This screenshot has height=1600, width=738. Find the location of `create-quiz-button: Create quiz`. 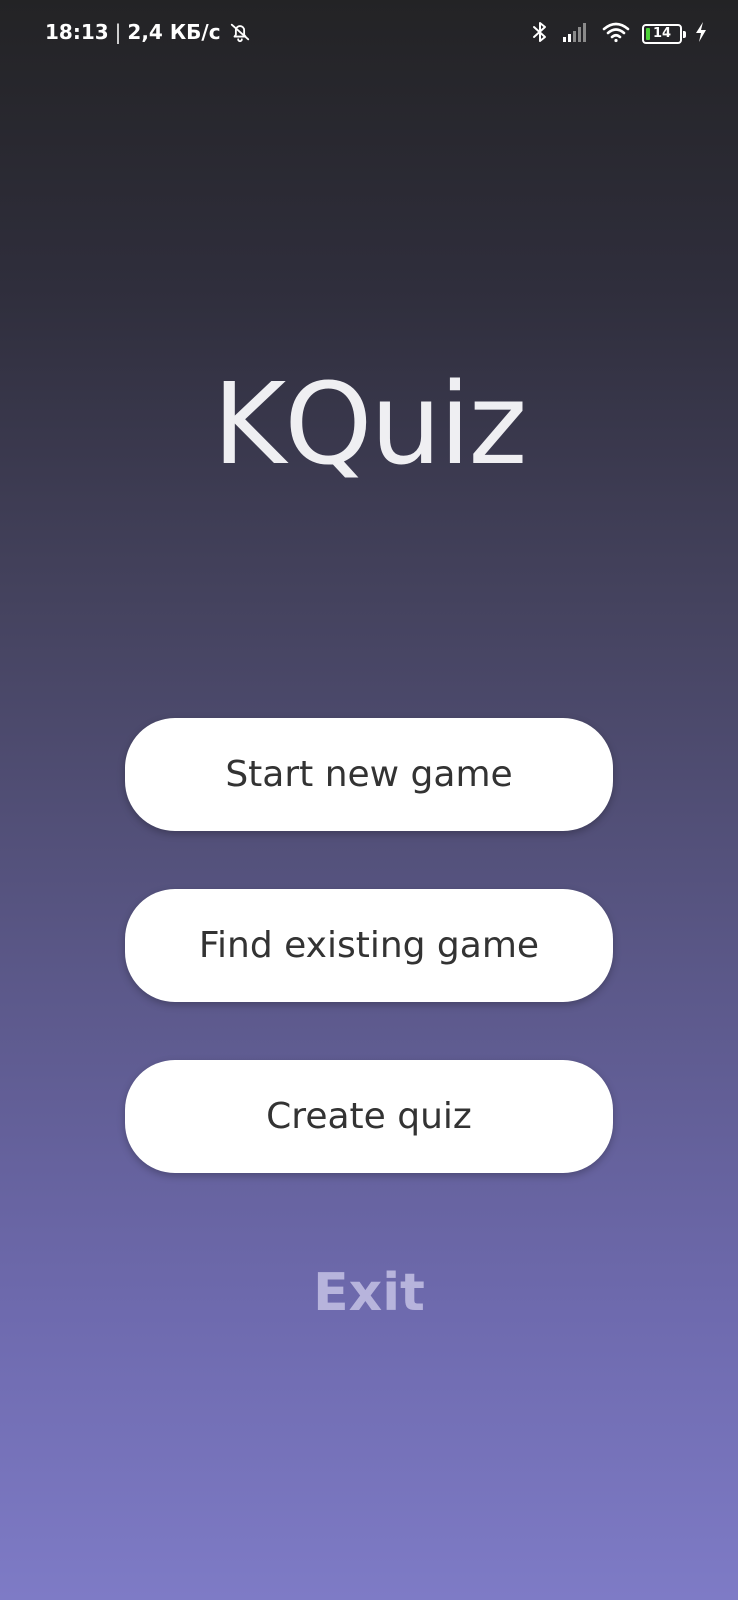

create-quiz-button: Create quiz is located at coordinates (369, 1116).